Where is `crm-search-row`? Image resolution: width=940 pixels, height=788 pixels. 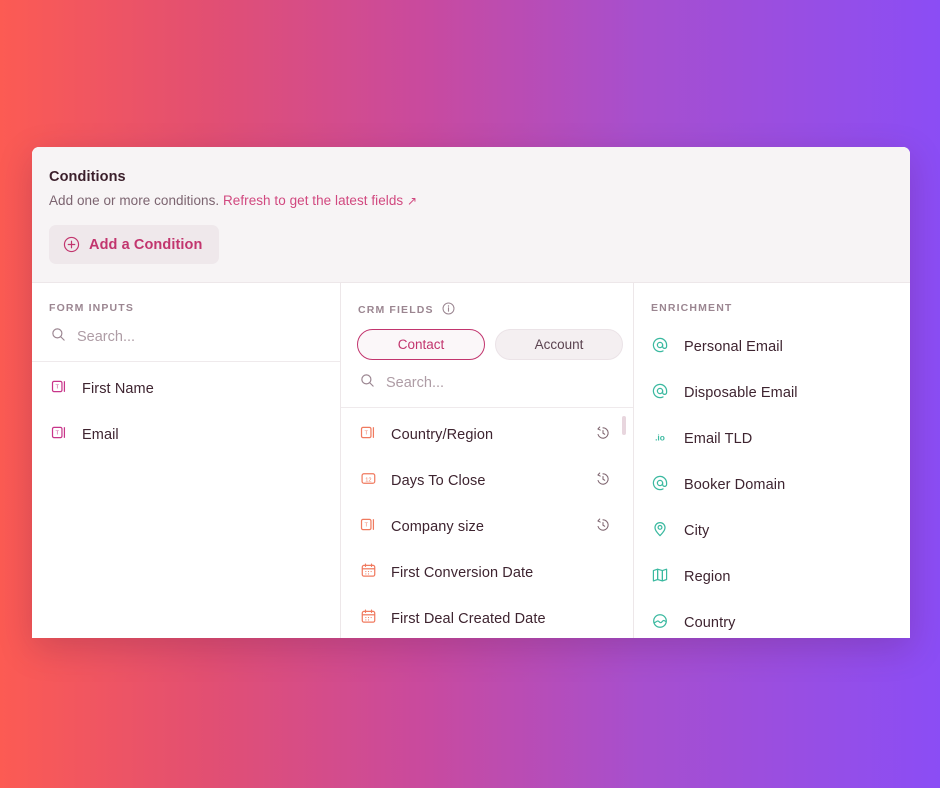 crm-search-row is located at coordinates (487, 384).